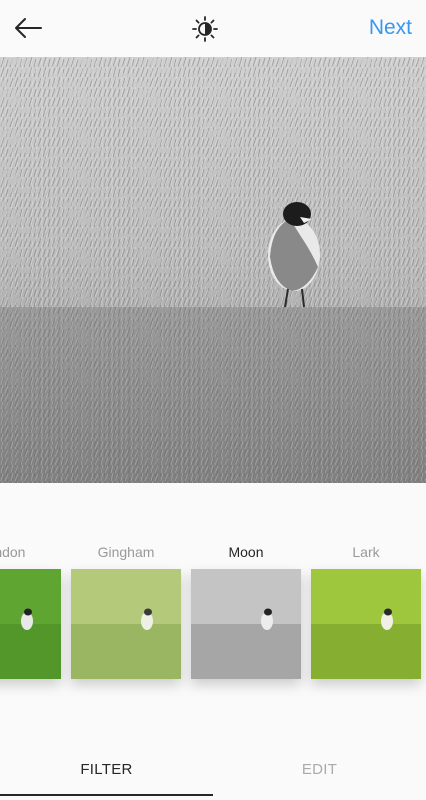 The height and width of the screenshot is (800, 426). I want to click on next-button: Next, so click(390, 28).